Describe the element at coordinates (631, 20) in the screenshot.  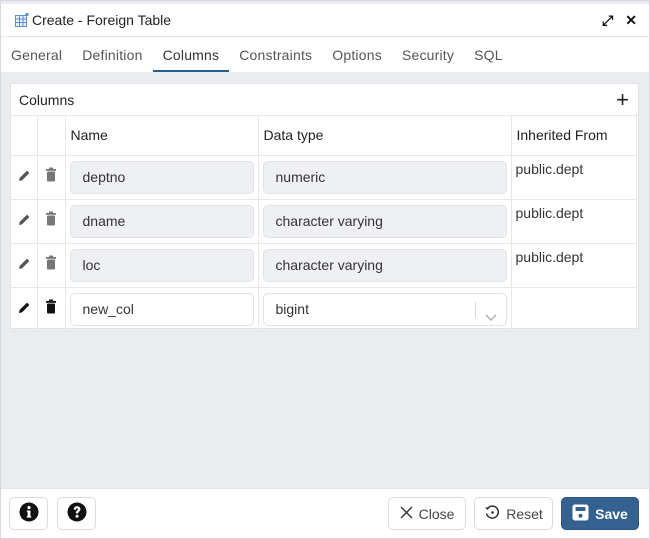
I see `close-icon: ✕` at that location.